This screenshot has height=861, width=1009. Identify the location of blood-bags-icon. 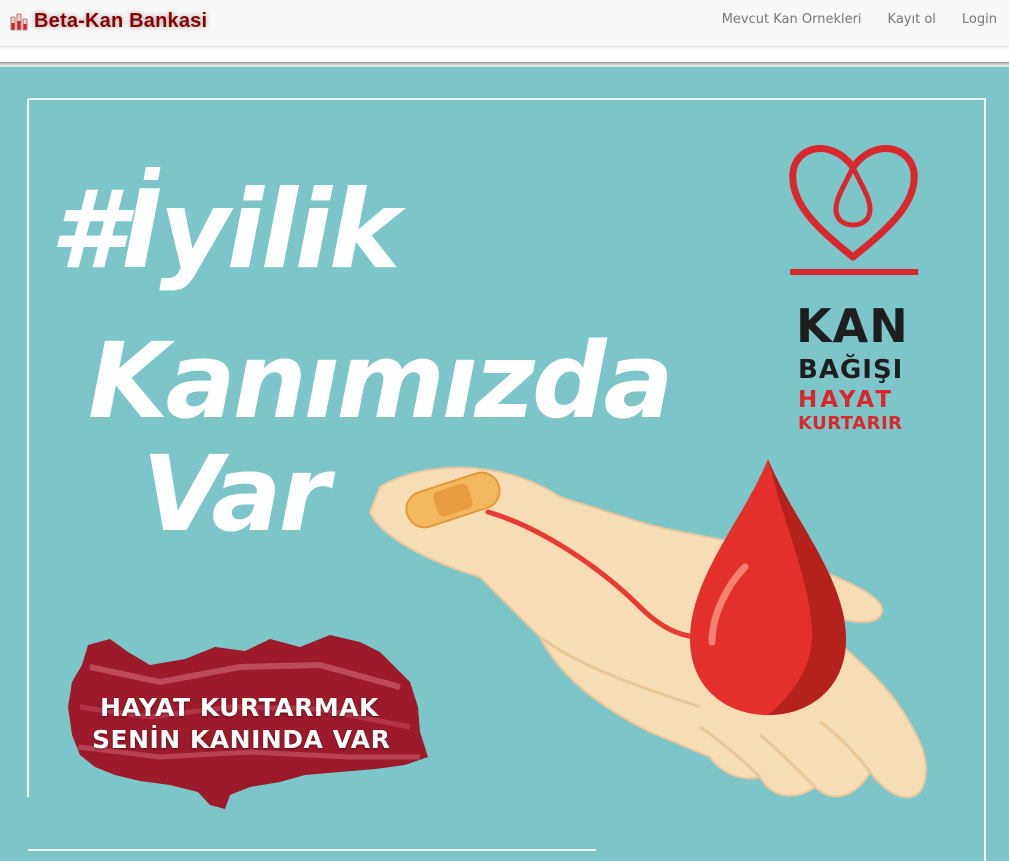
(19, 22).